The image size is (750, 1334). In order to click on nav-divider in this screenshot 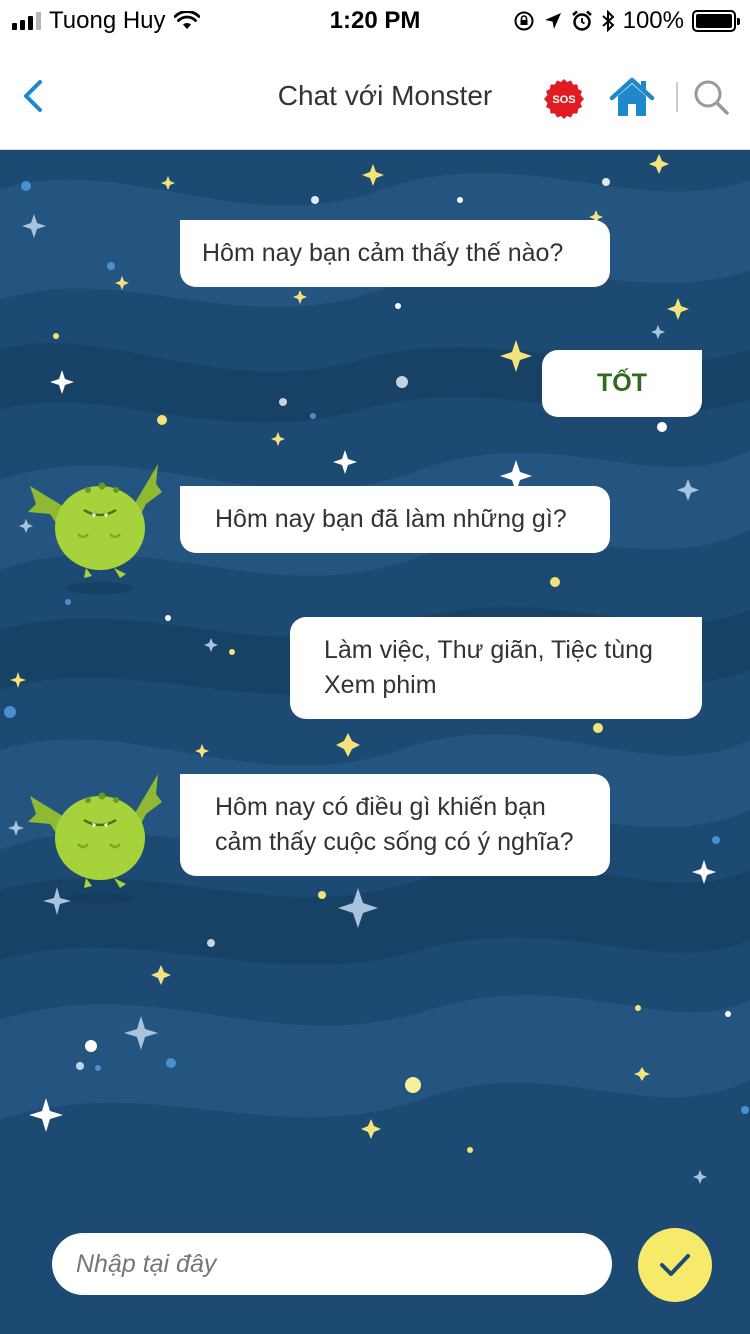, I will do `click(677, 97)`.